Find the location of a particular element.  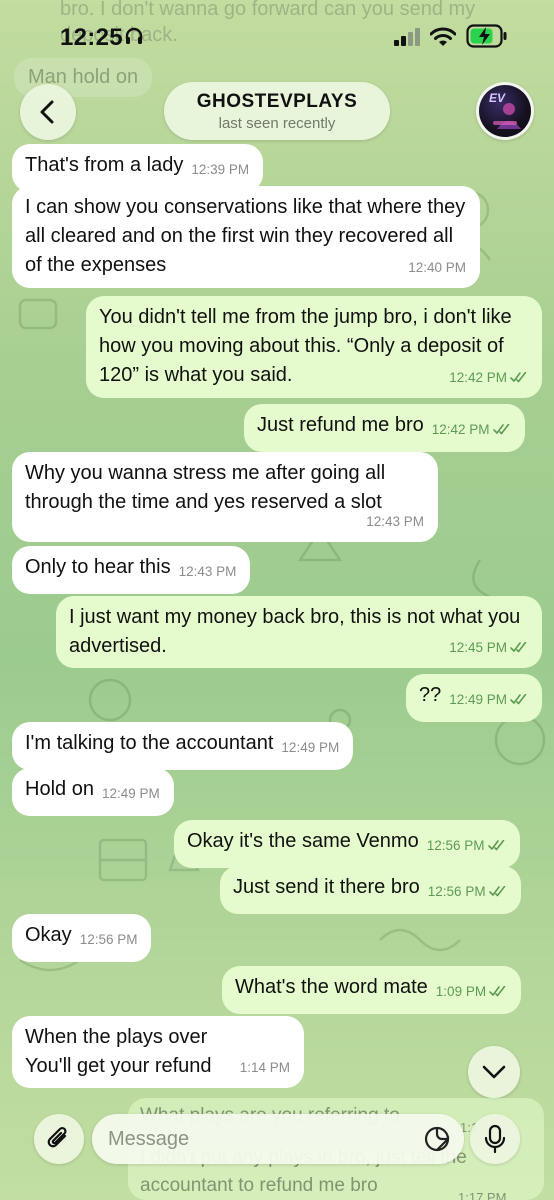

scroll-to-bottom-button is located at coordinates (494, 1072).